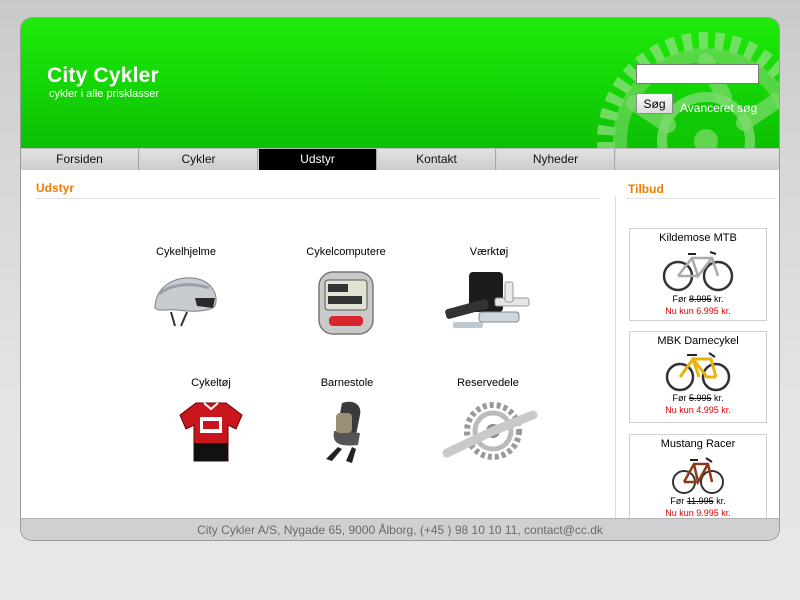 This screenshot has width=800, height=600. What do you see at coordinates (698, 444) in the screenshot?
I see `offer-name: Mustang Racer` at bounding box center [698, 444].